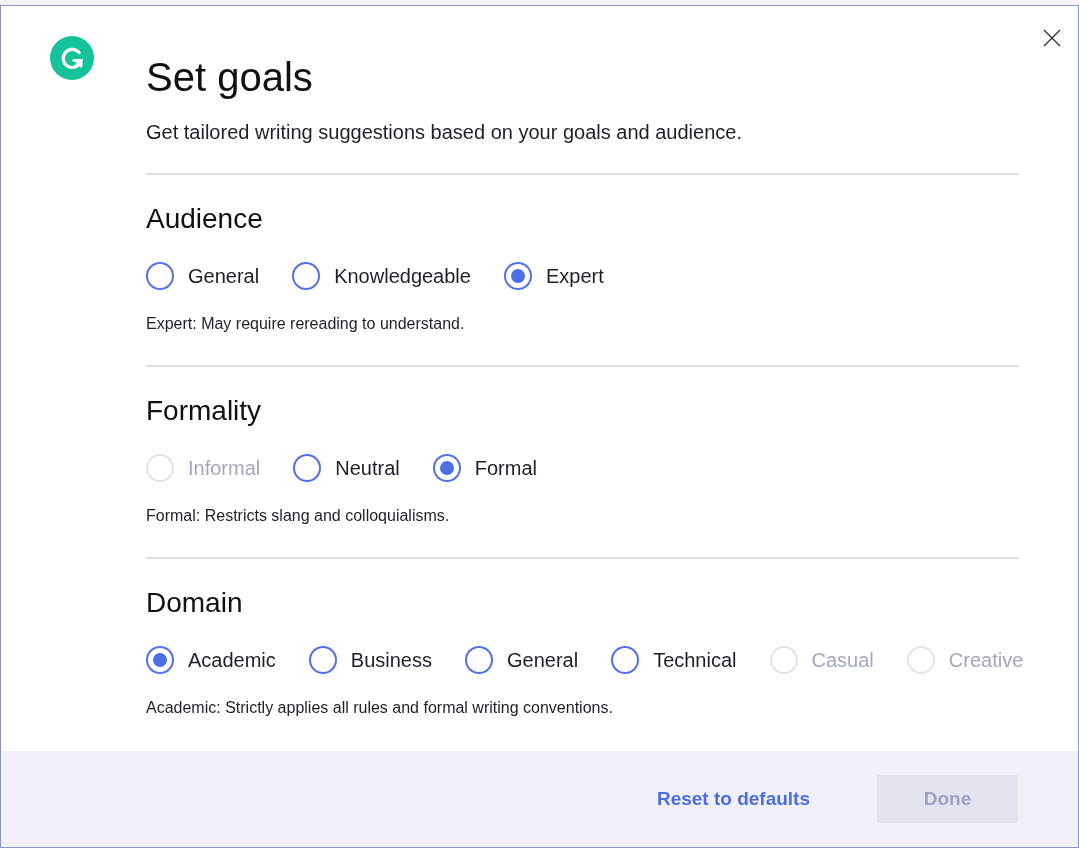 Image resolution: width=1079 pixels, height=849 pixels. What do you see at coordinates (194, 603) in the screenshot?
I see `section-heading: Domain` at bounding box center [194, 603].